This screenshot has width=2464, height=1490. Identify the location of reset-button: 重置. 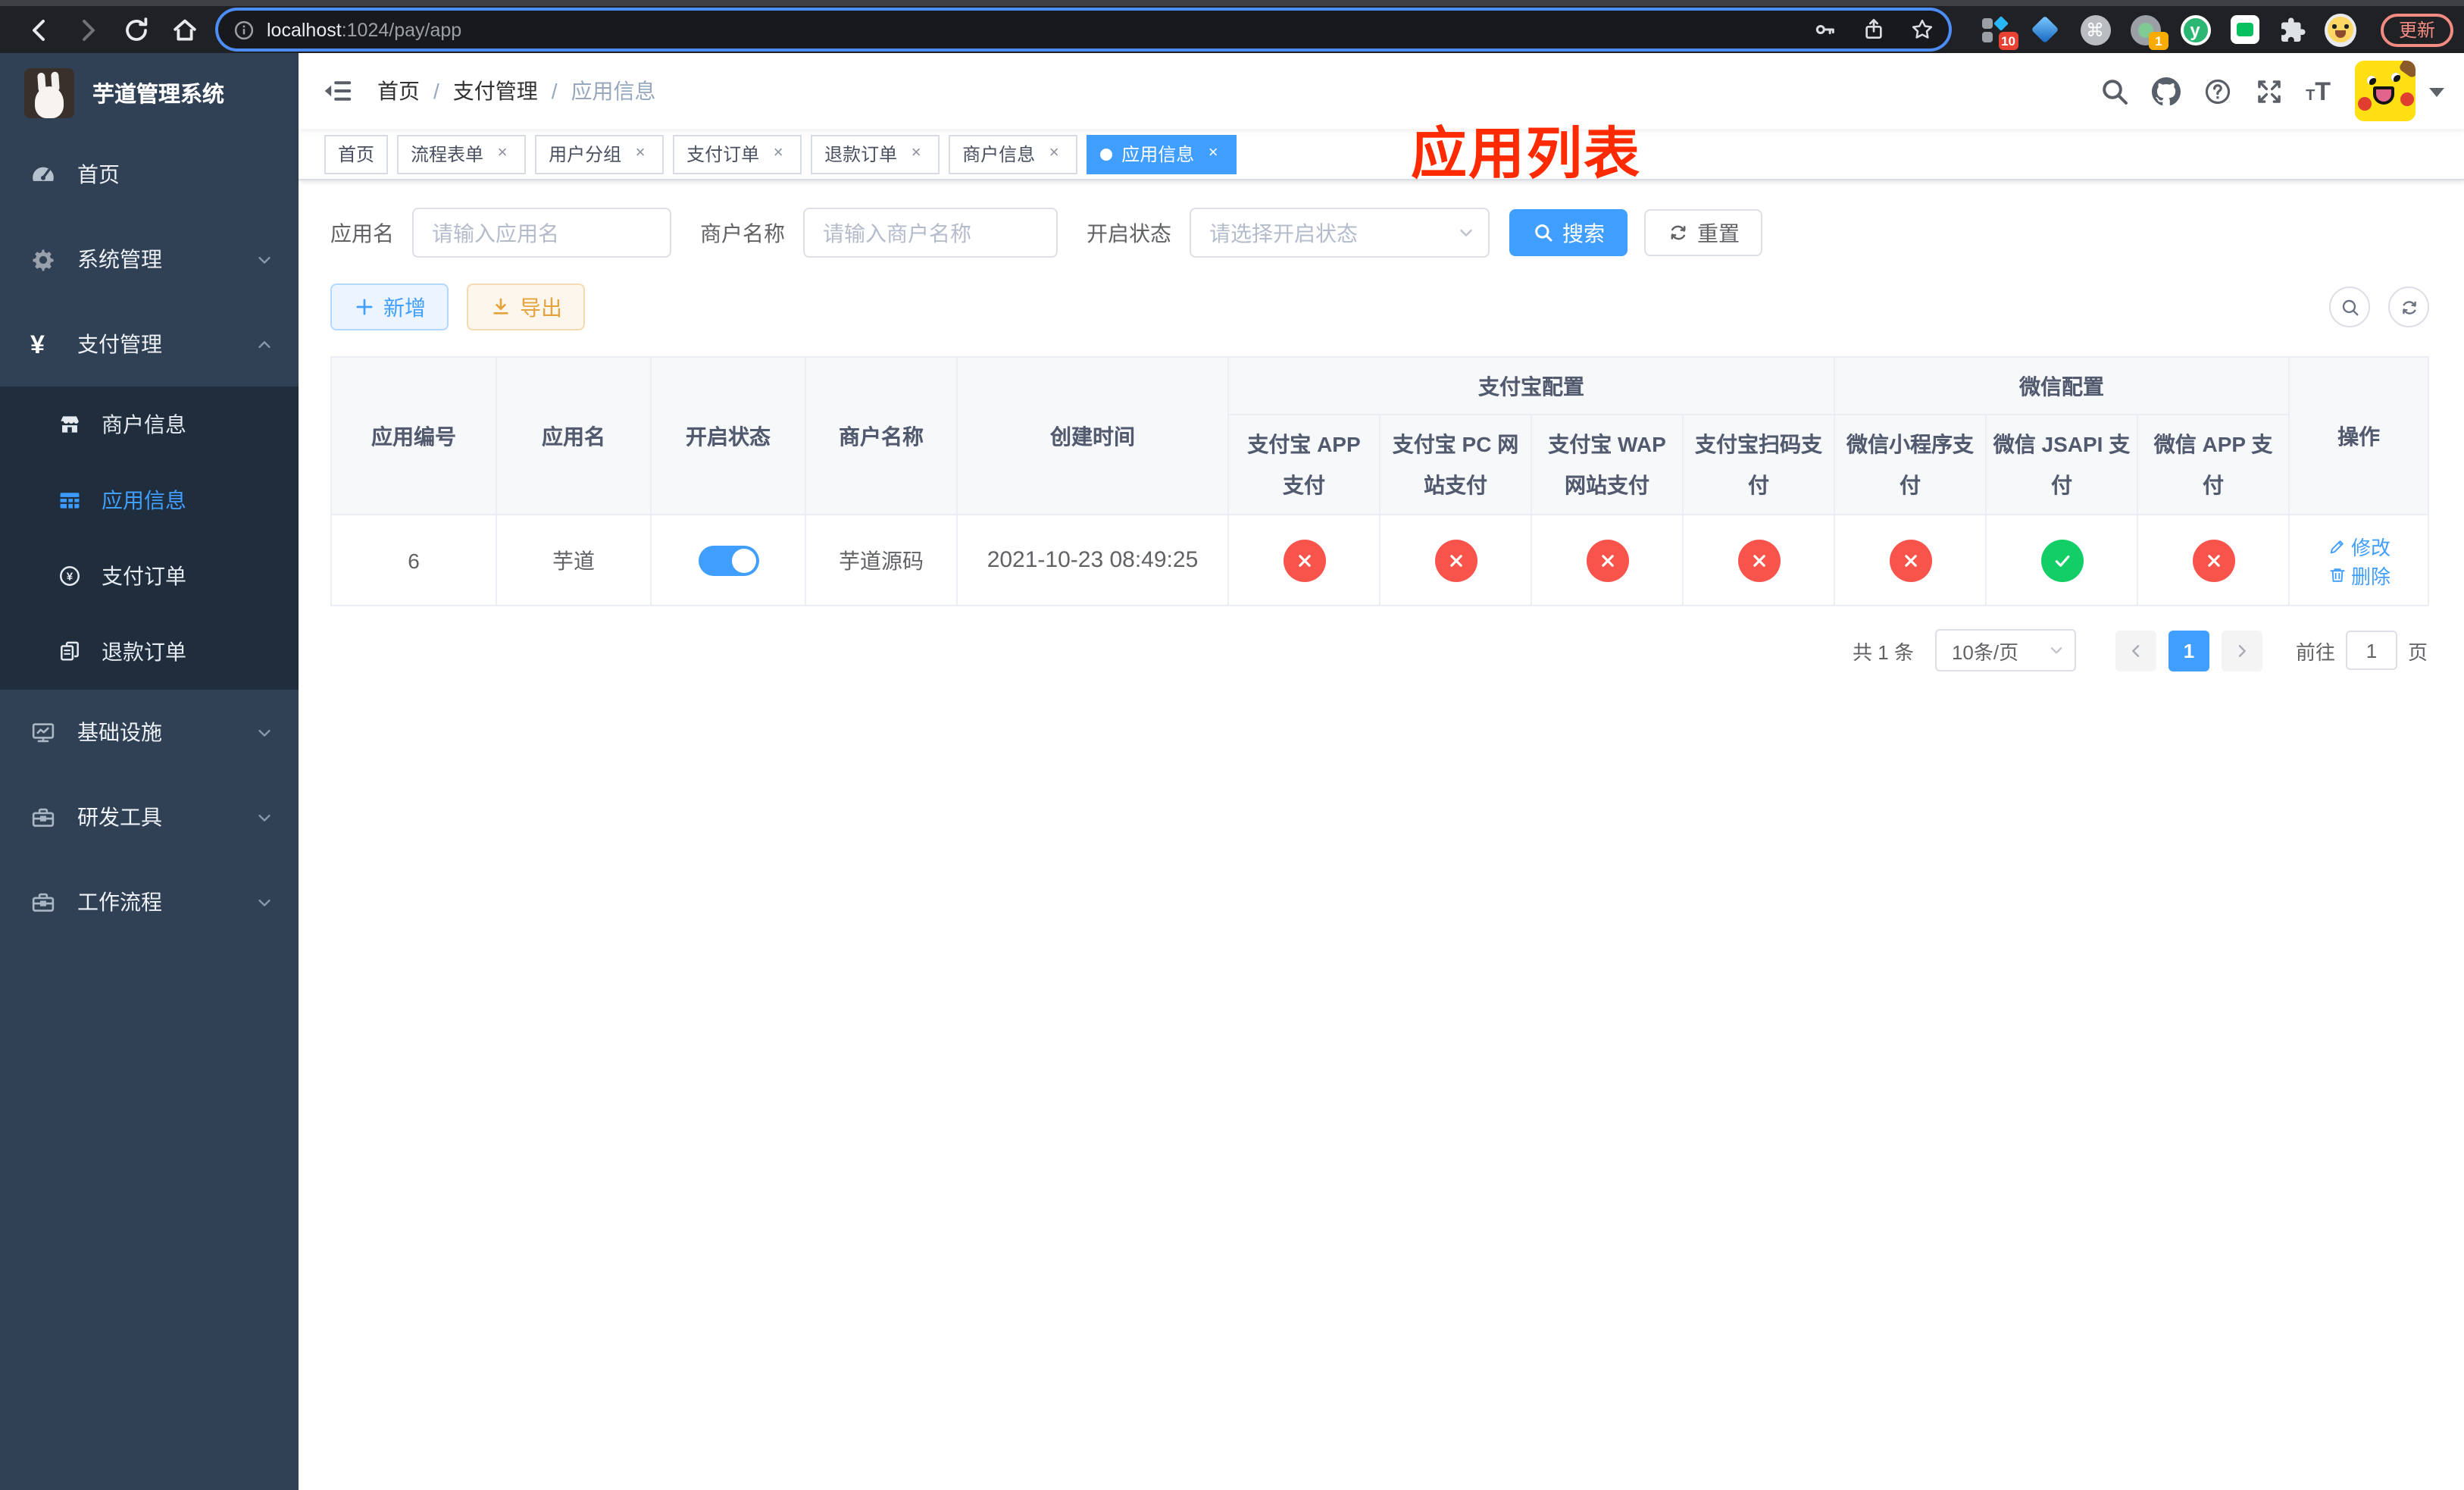
(1703, 232).